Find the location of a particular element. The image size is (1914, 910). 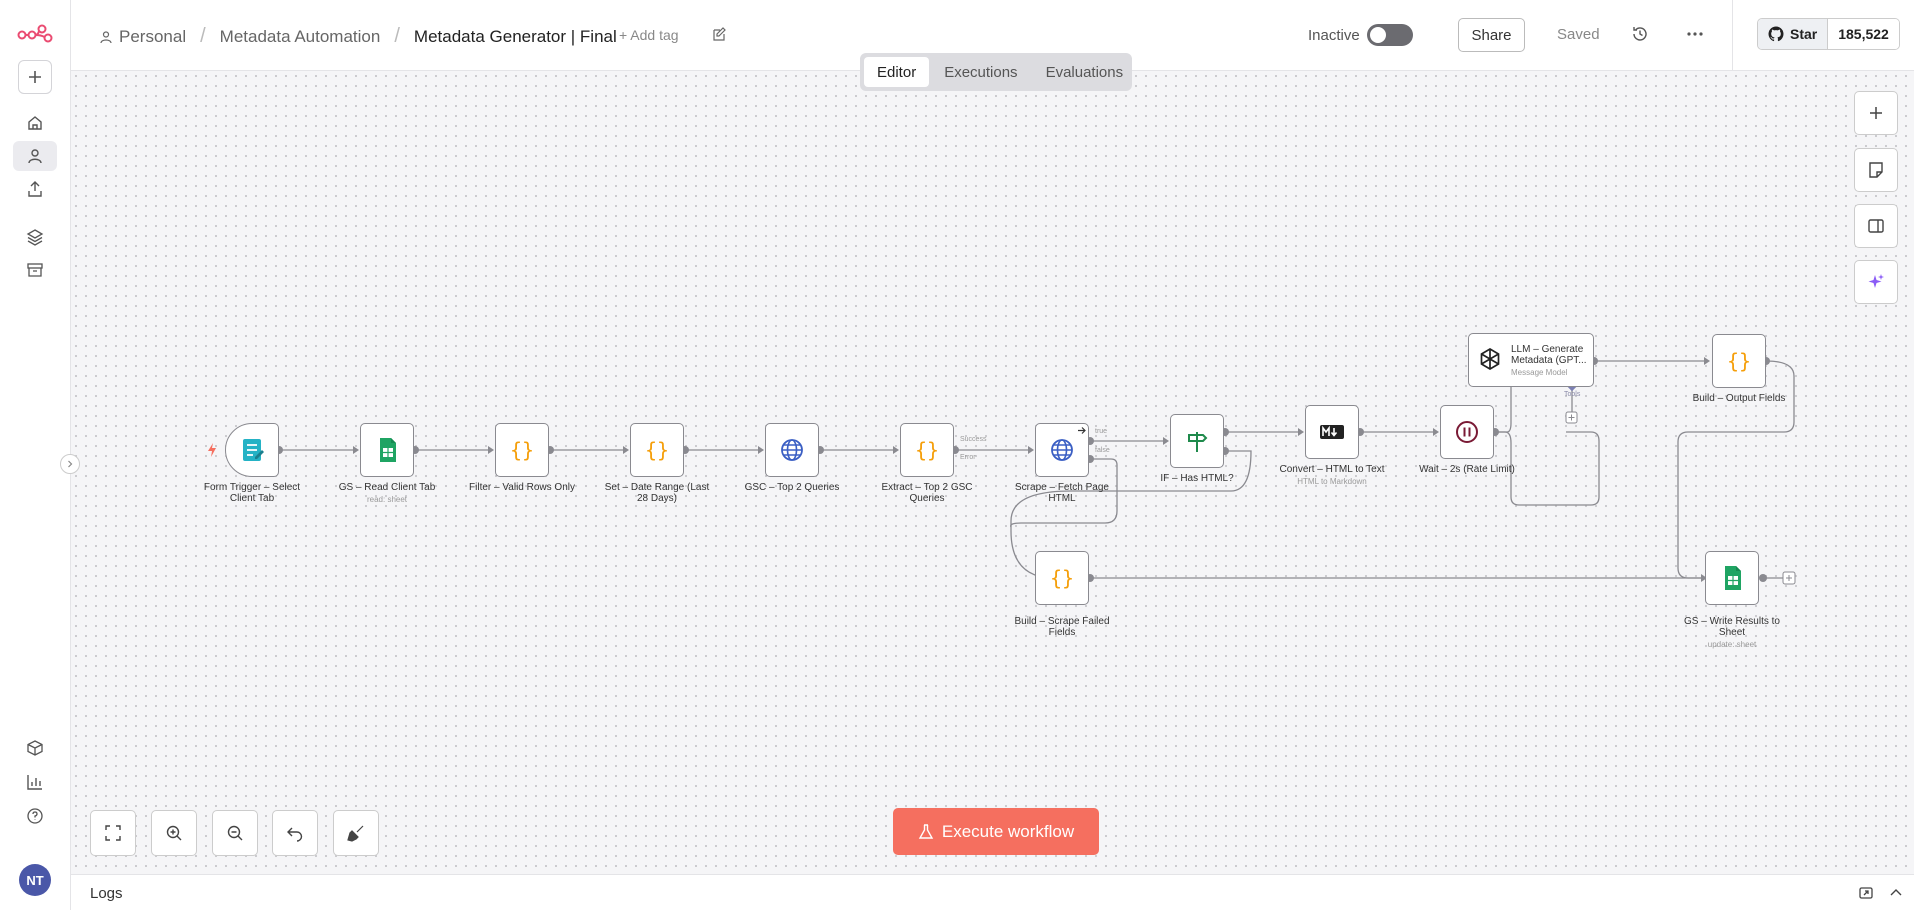

logs-panel: Logs is located at coordinates (992, 892).